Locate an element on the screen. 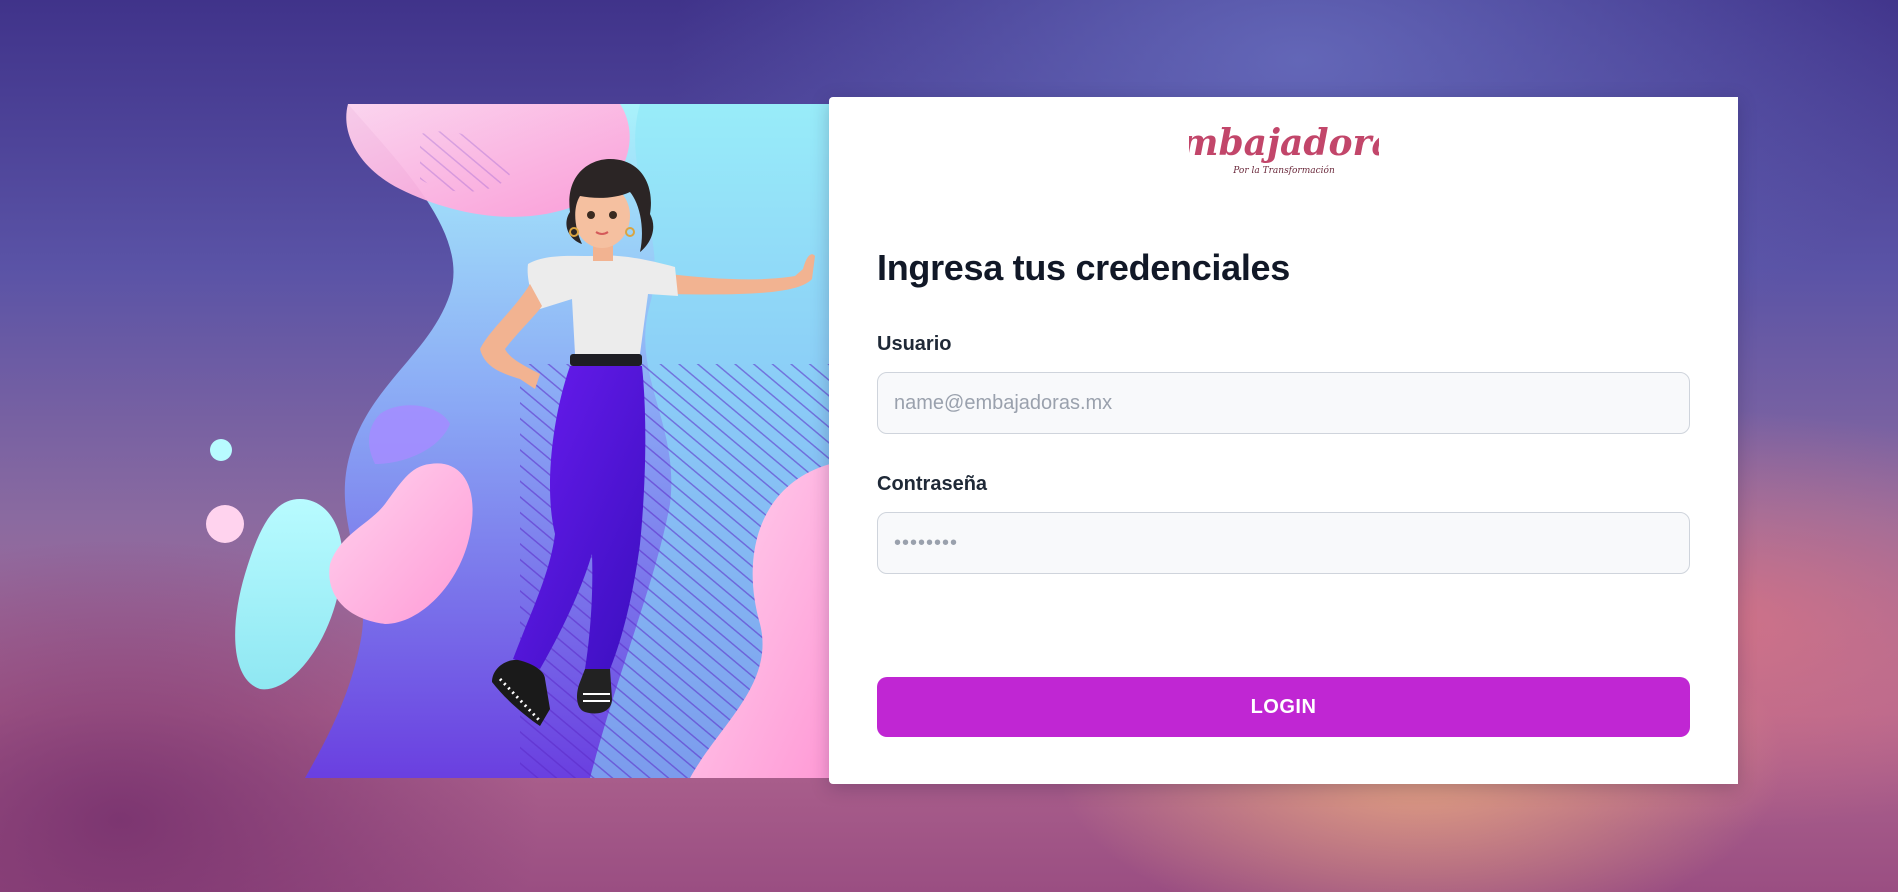 The image size is (1898, 892). svg-text: Embajadoras is located at coordinates (1284, 143).